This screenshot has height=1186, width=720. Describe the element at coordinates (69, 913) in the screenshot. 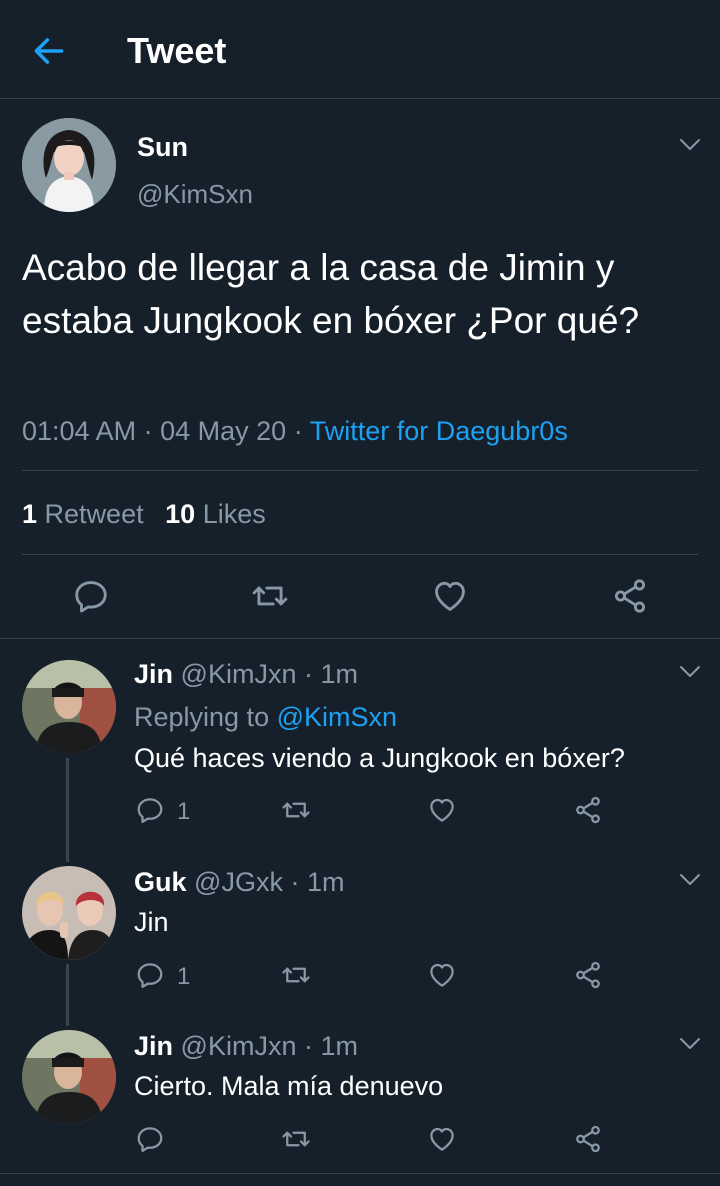

I see `avatar-guk` at that location.